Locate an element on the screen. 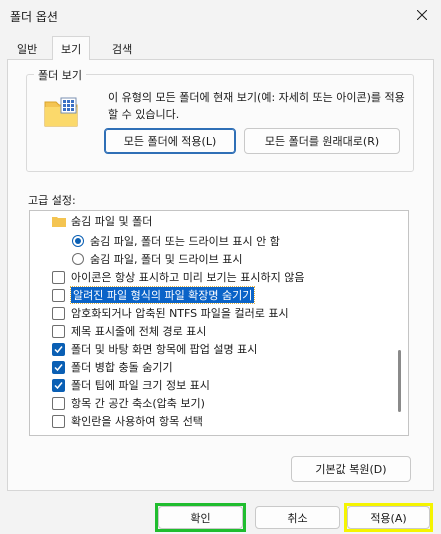  list-item-file-size-info: 폴더 팁에 파일 크기 정보 표시 is located at coordinates (131, 385).